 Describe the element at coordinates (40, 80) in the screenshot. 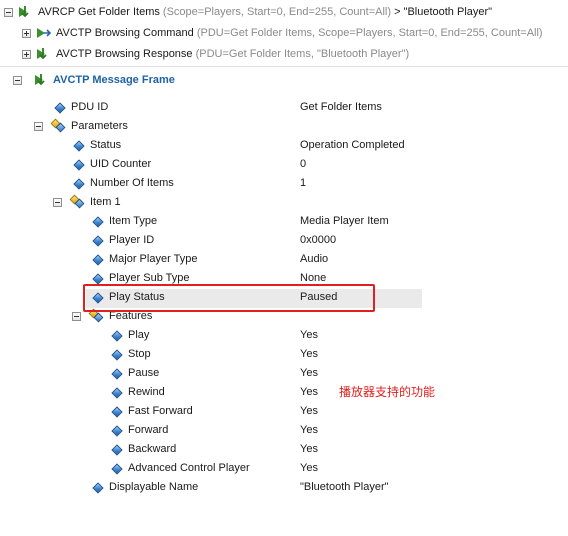

I see `message-frame-icon` at that location.